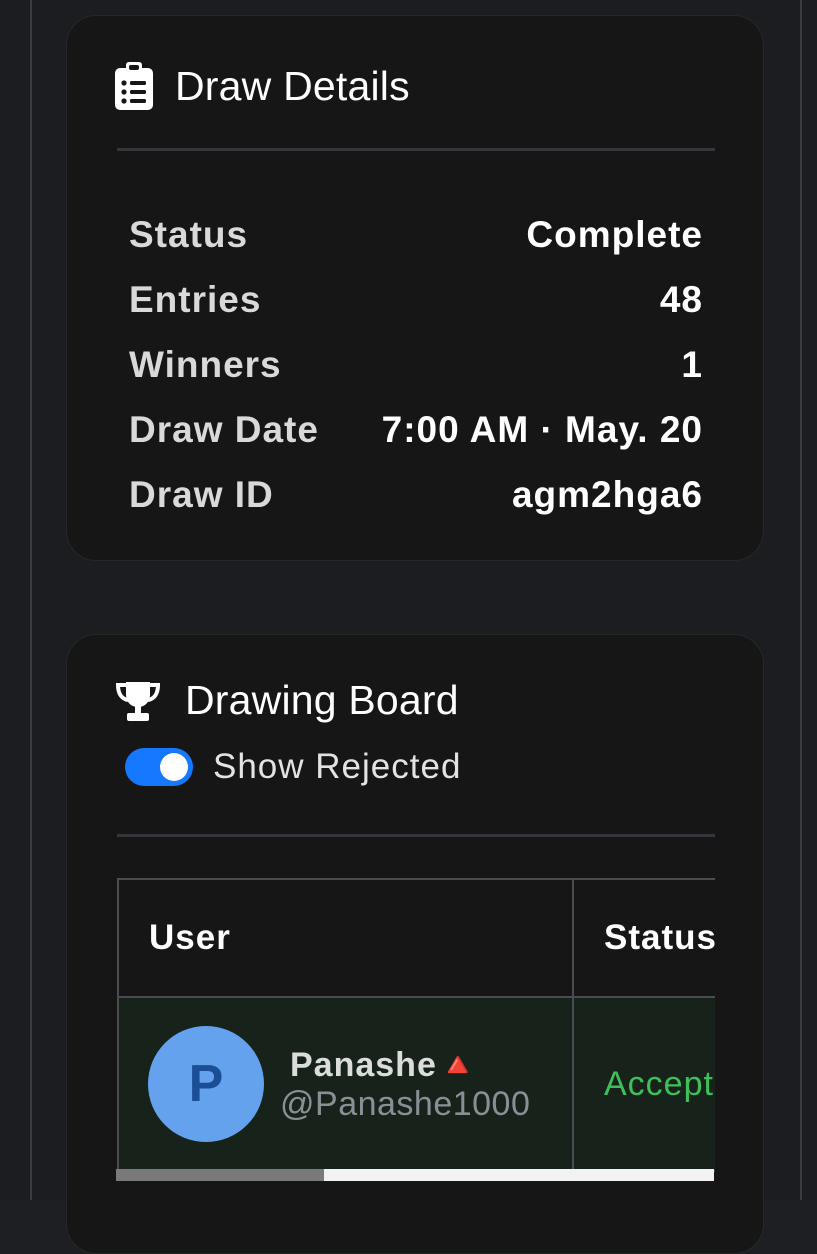  Describe the element at coordinates (607, 494) in the screenshot. I see `detail-value: agm2hga6` at that location.